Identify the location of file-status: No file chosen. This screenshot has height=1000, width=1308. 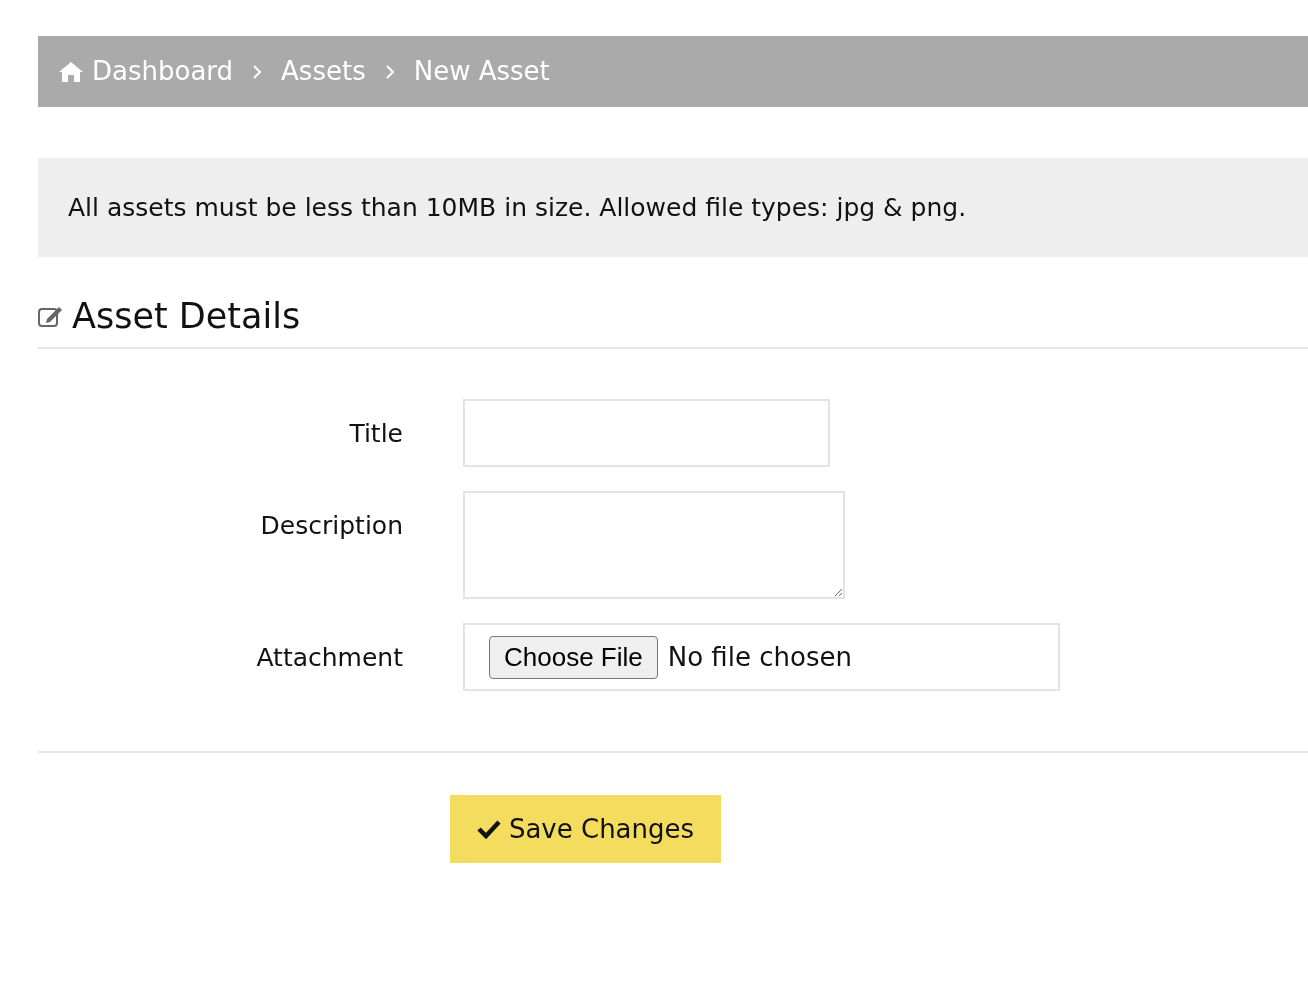
(759, 657).